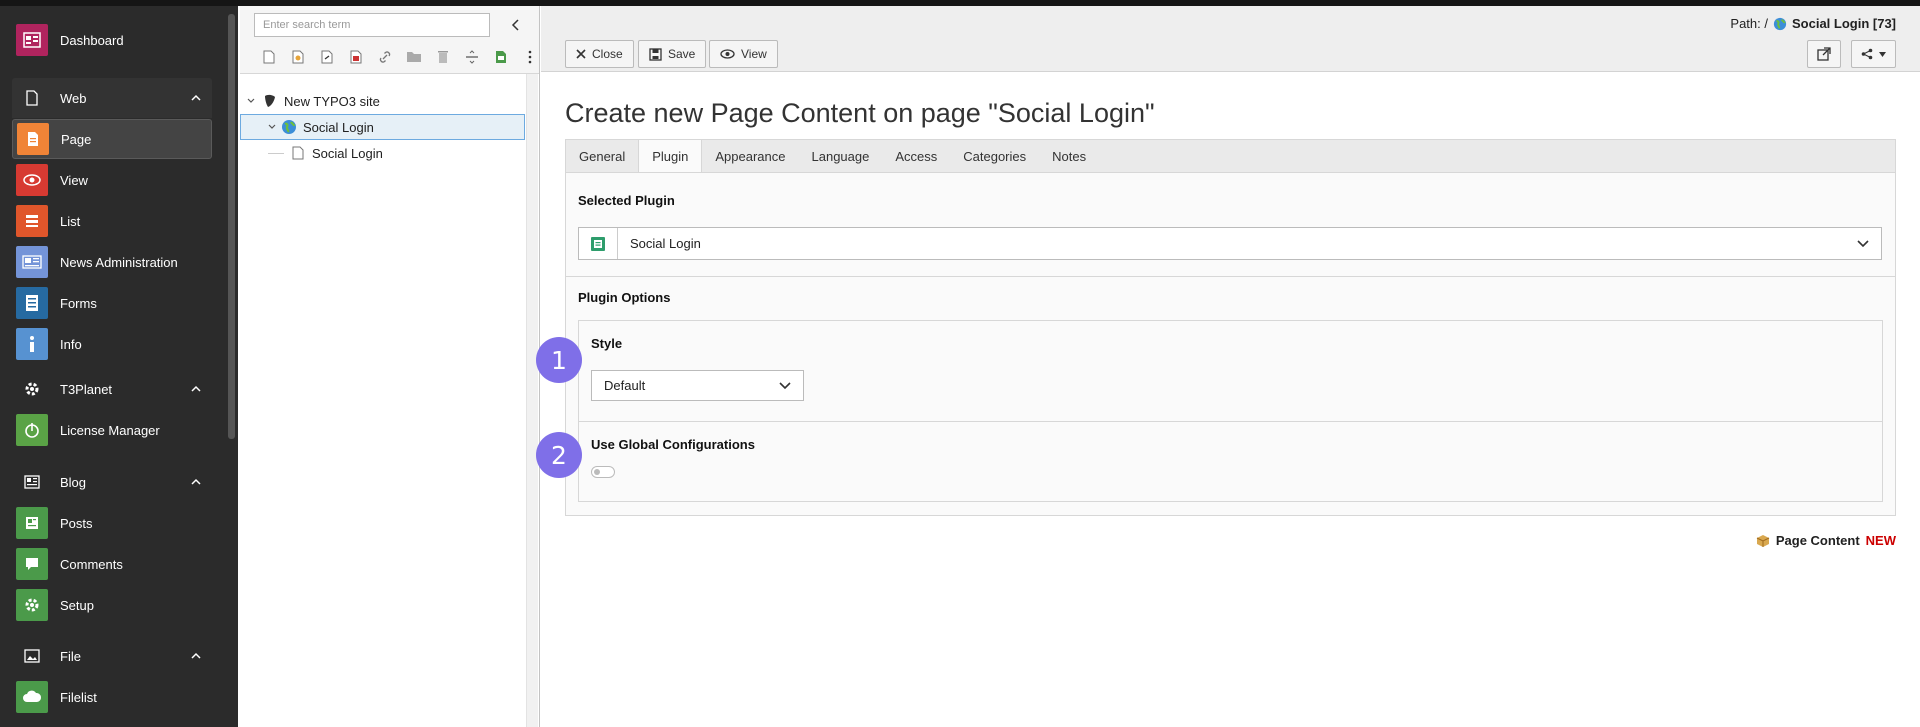 The height and width of the screenshot is (727, 1920). What do you see at coordinates (386, 101) in the screenshot?
I see `tree-root-node: New TYPO3 site` at bounding box center [386, 101].